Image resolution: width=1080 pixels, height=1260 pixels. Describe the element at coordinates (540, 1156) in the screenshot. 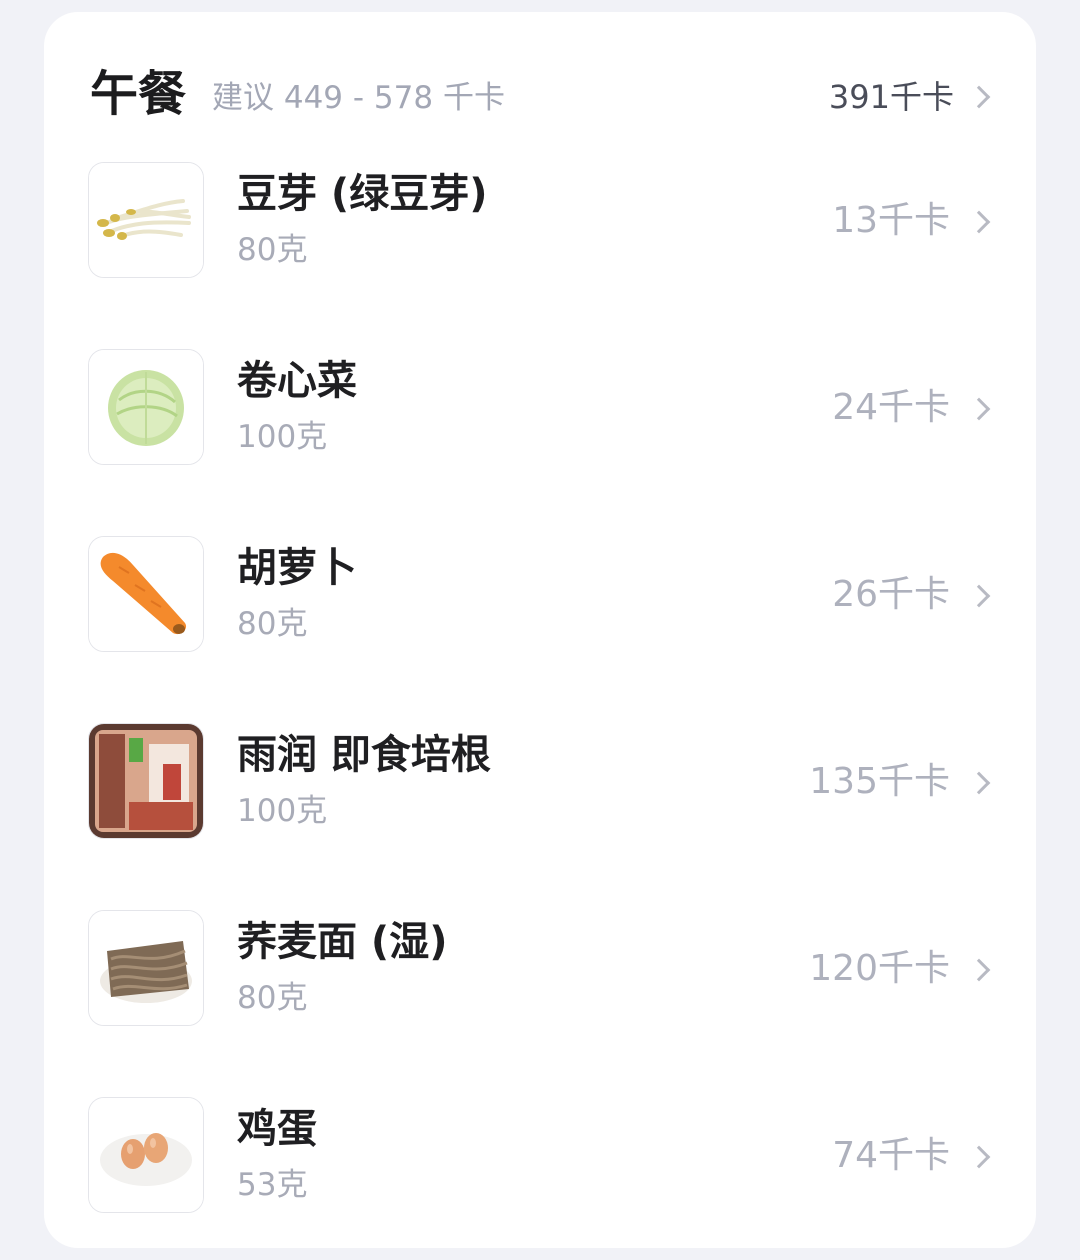

I see `food-item-eggs: 鸡蛋 53克 74千卡` at that location.